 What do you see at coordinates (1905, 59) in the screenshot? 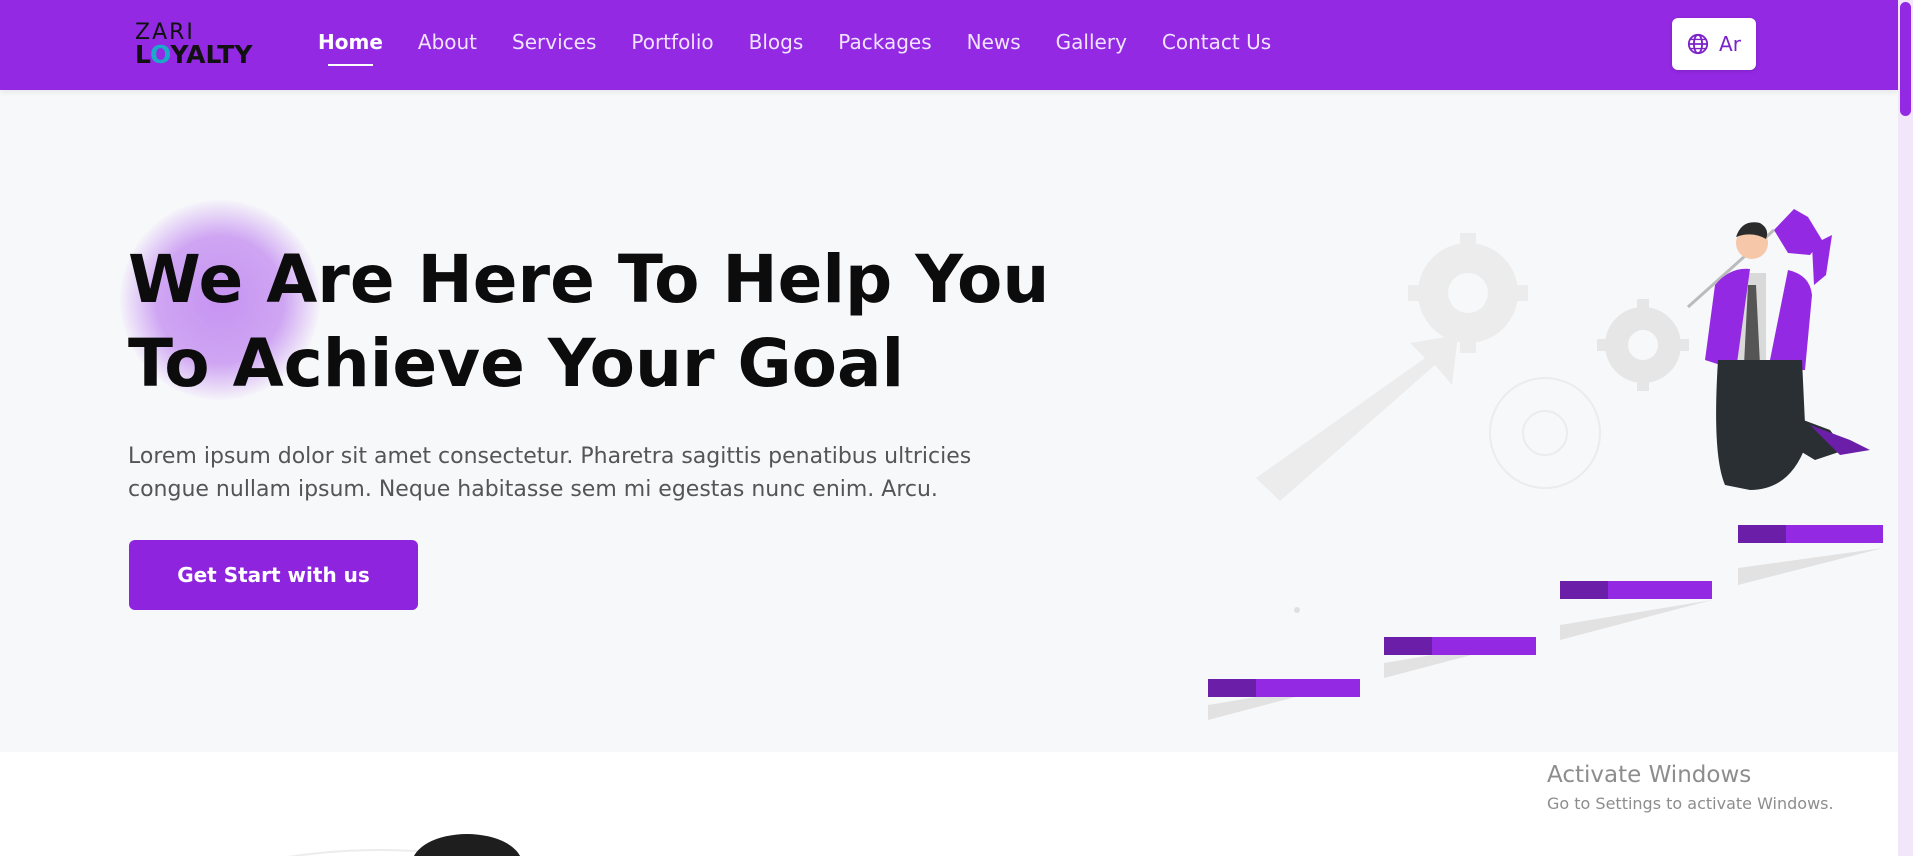
I see `page-scrollbar-thumb` at bounding box center [1905, 59].